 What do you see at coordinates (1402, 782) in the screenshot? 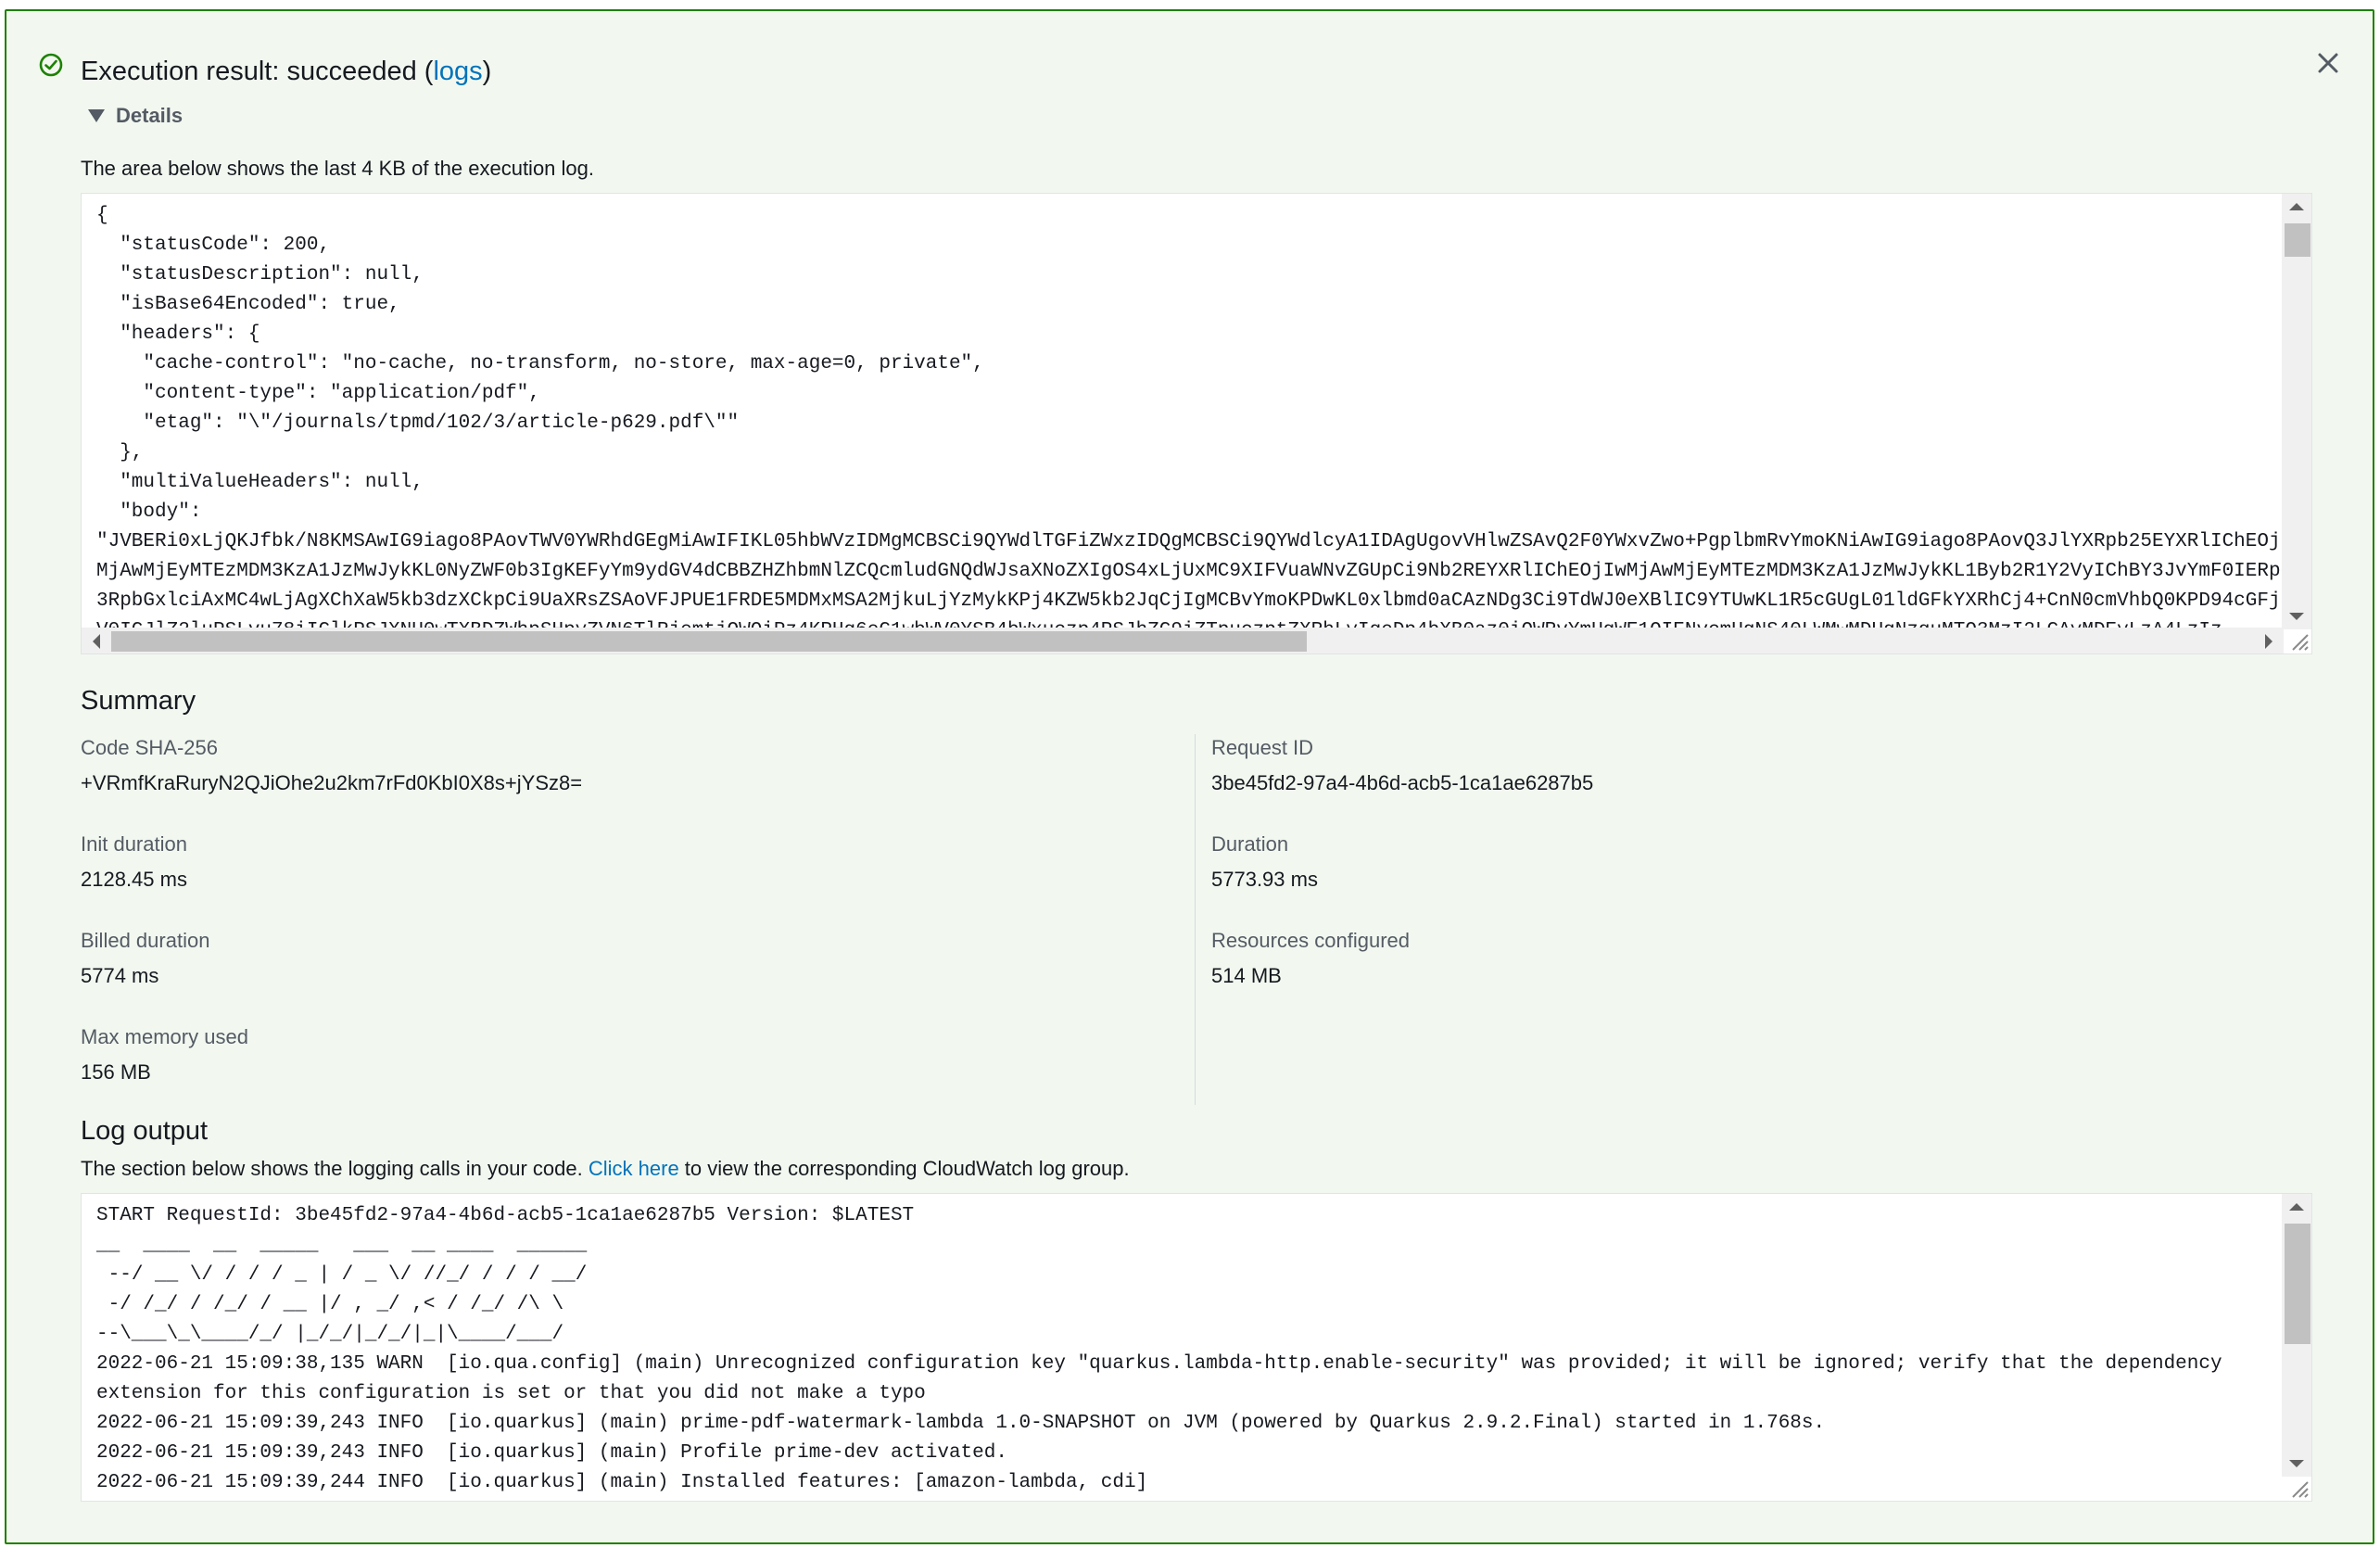
I see `summary-value: 3be45fd2-97a4-4b6d-acb5-1ca1ae6287b5` at bounding box center [1402, 782].